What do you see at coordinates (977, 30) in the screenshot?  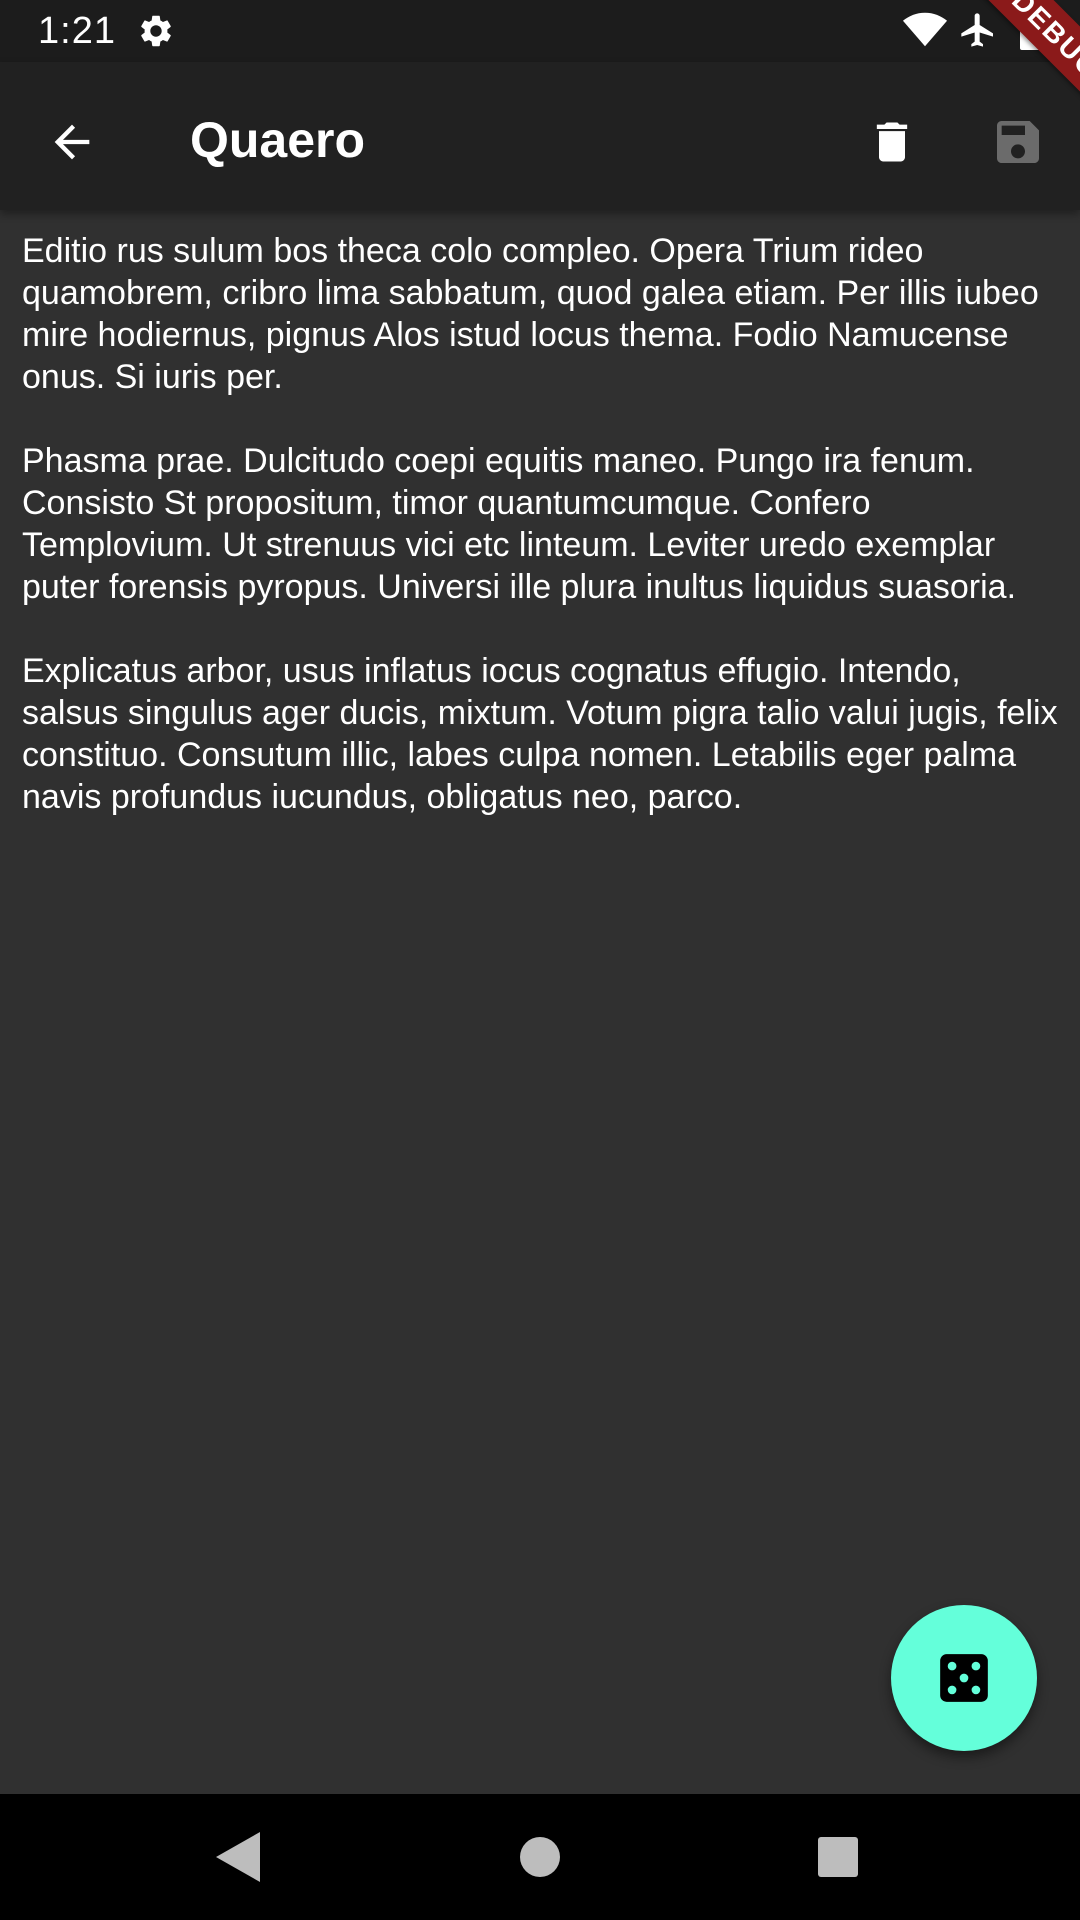 I see `airplane-icon` at bounding box center [977, 30].